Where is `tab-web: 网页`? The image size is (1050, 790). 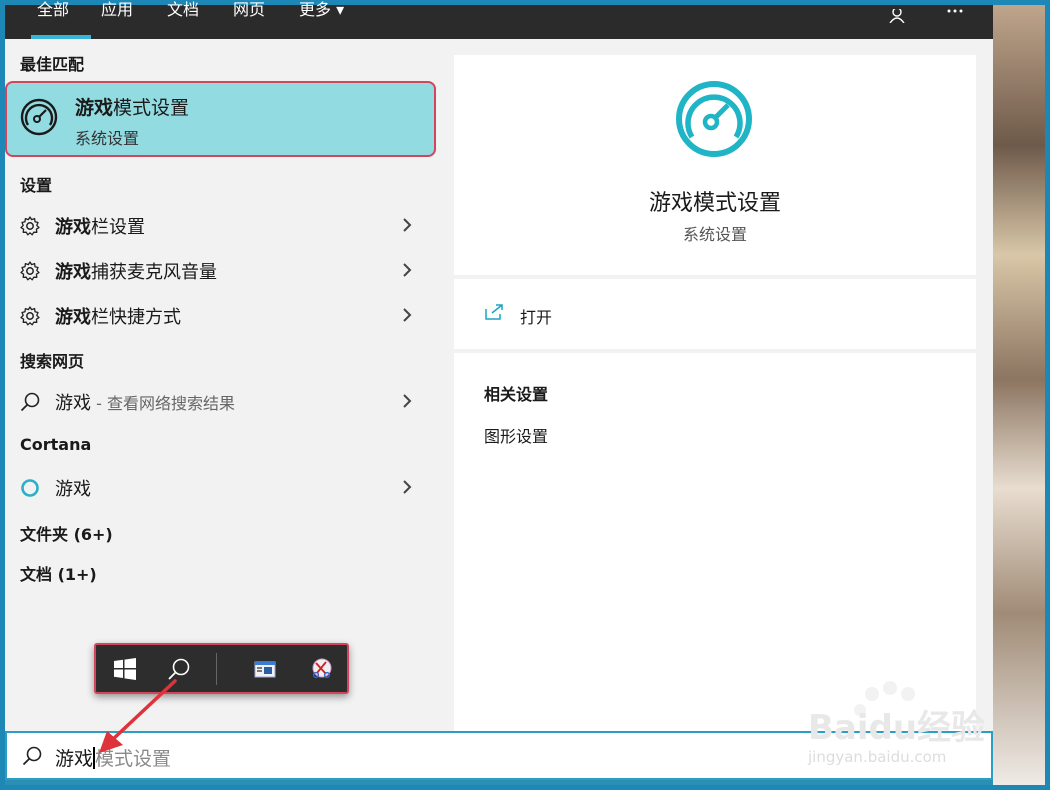
tab-web: 网页 is located at coordinates (249, 20).